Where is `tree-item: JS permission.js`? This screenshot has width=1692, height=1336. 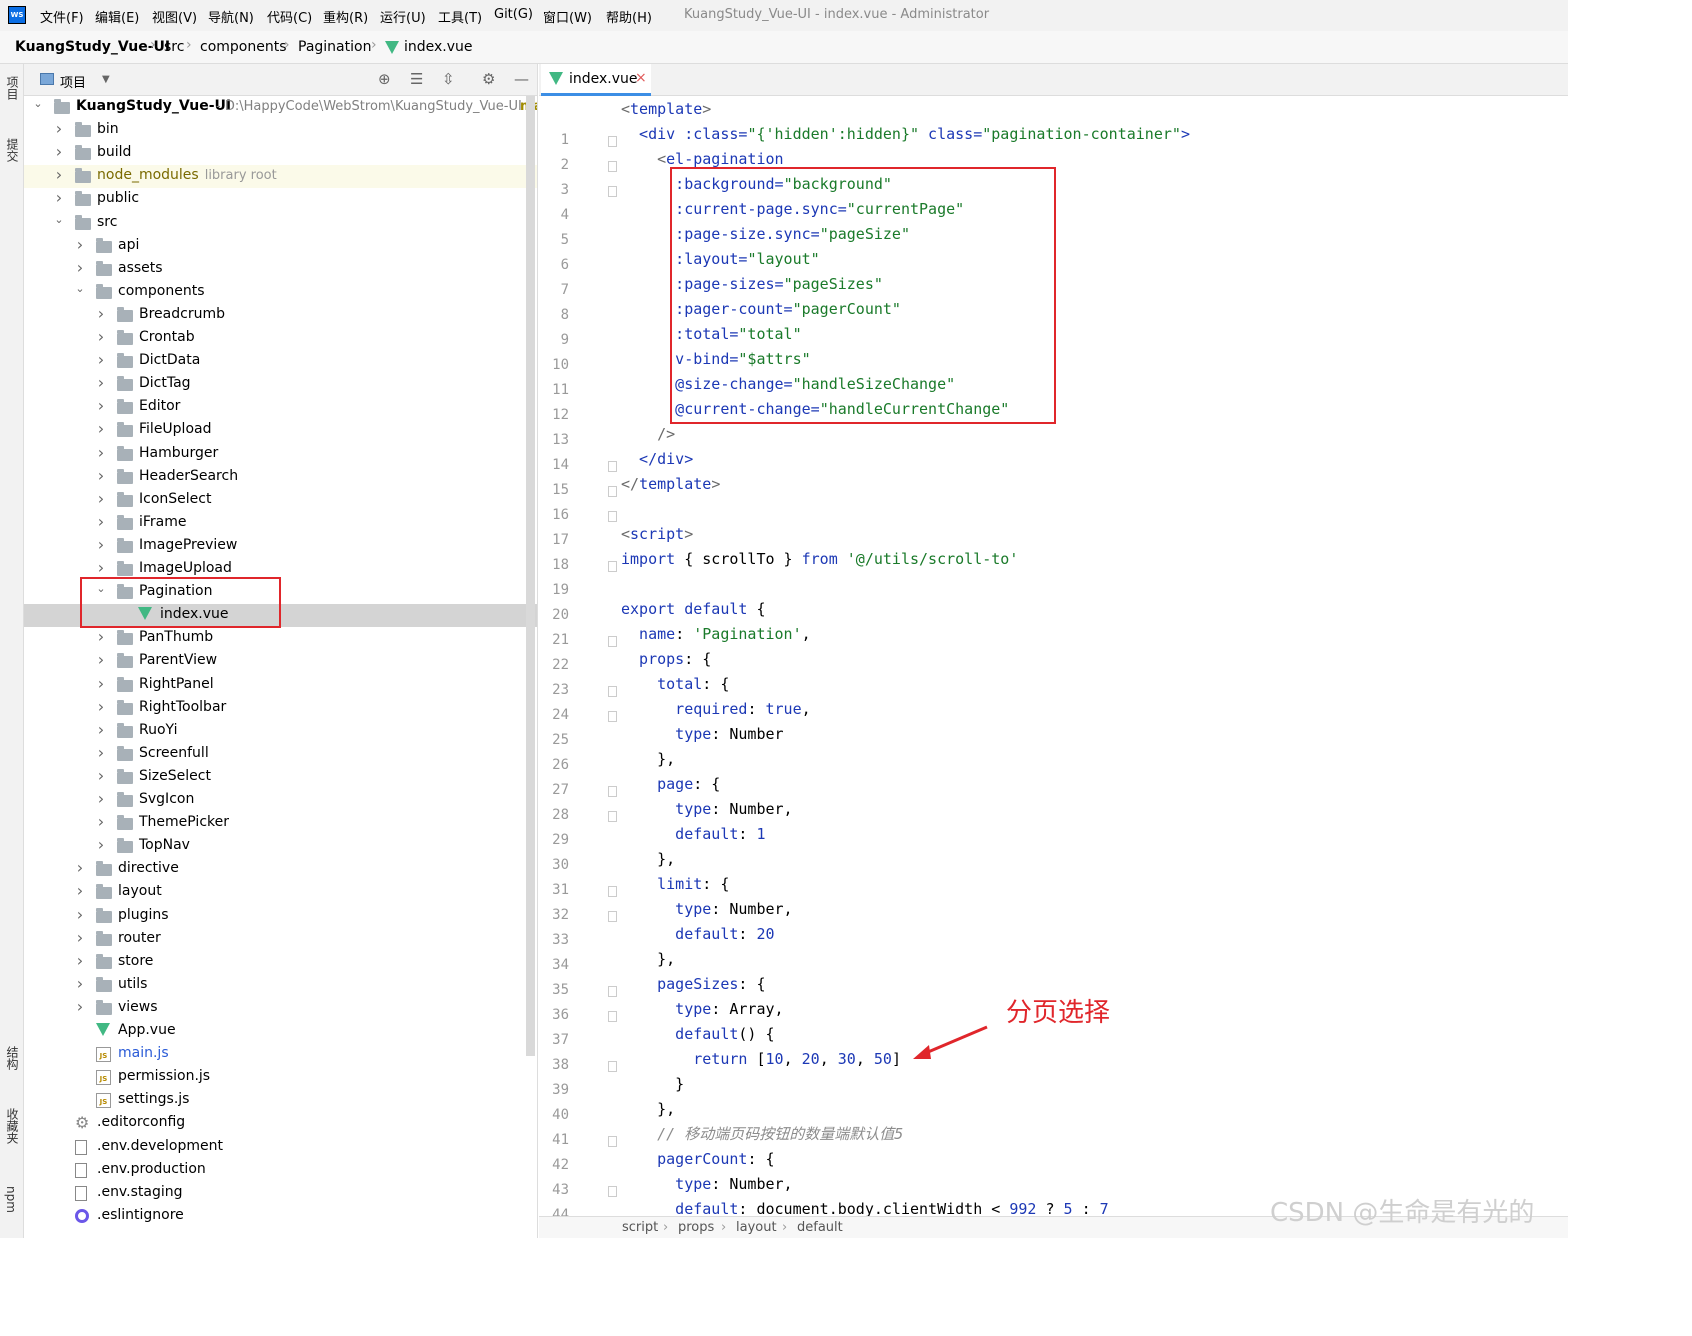 tree-item: JS permission.js is located at coordinates (280, 1077).